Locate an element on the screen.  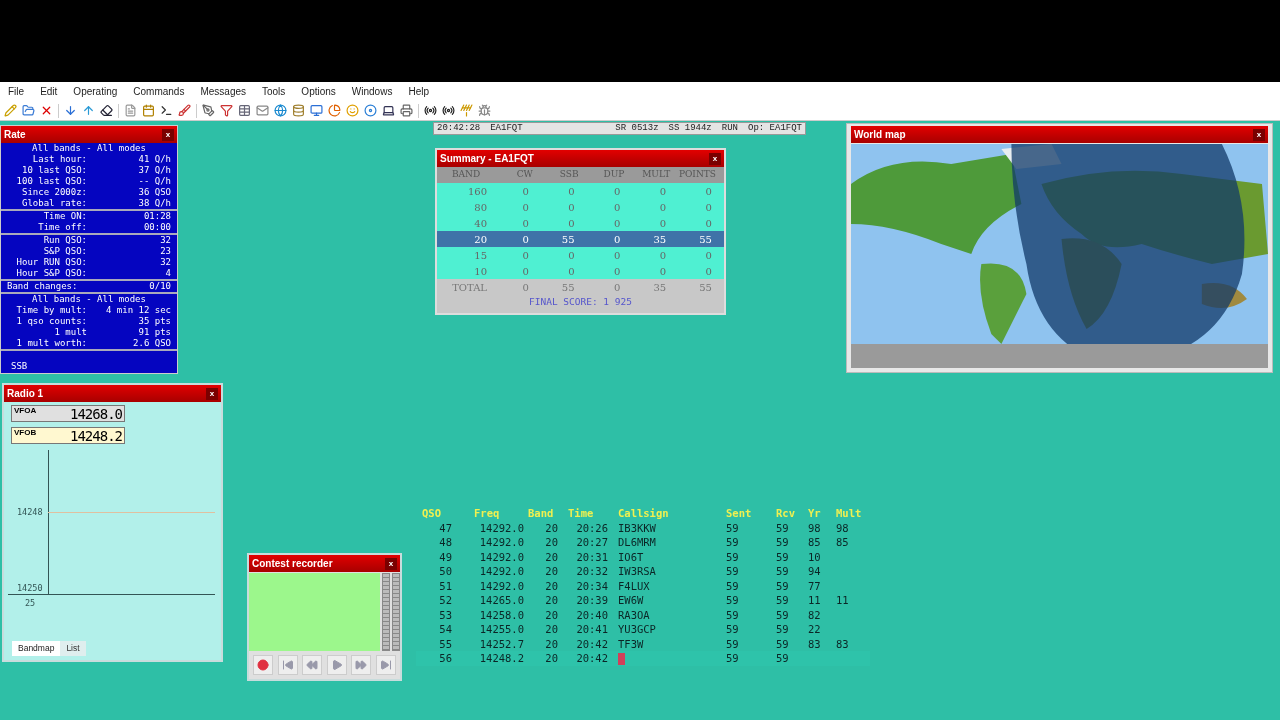
play-icon is located at coordinates (336, 665).